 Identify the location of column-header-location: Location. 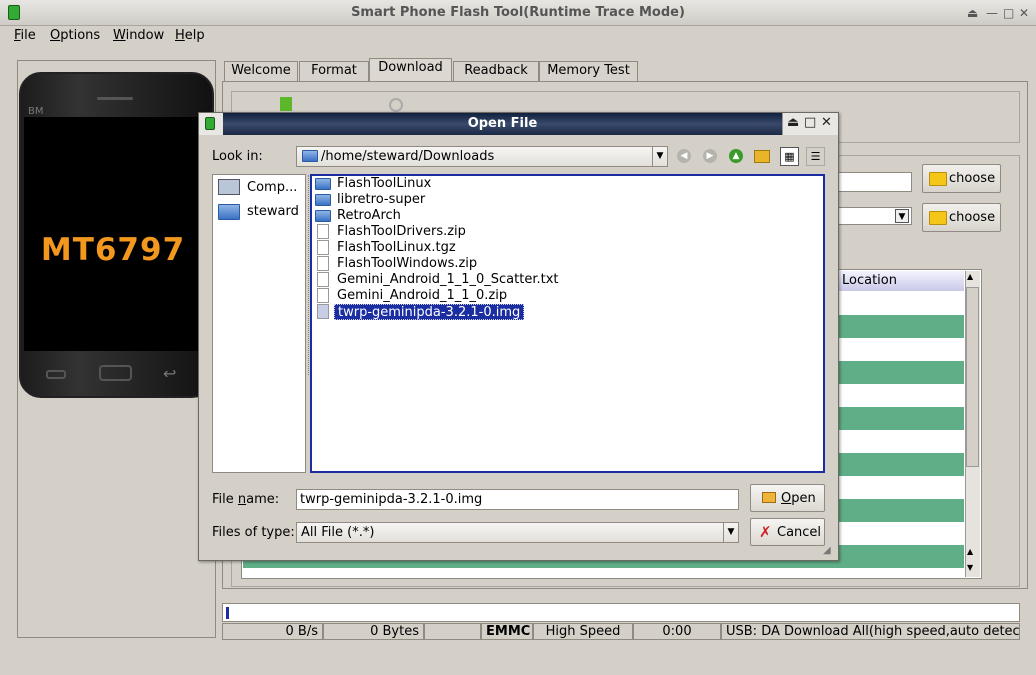
(900, 281).